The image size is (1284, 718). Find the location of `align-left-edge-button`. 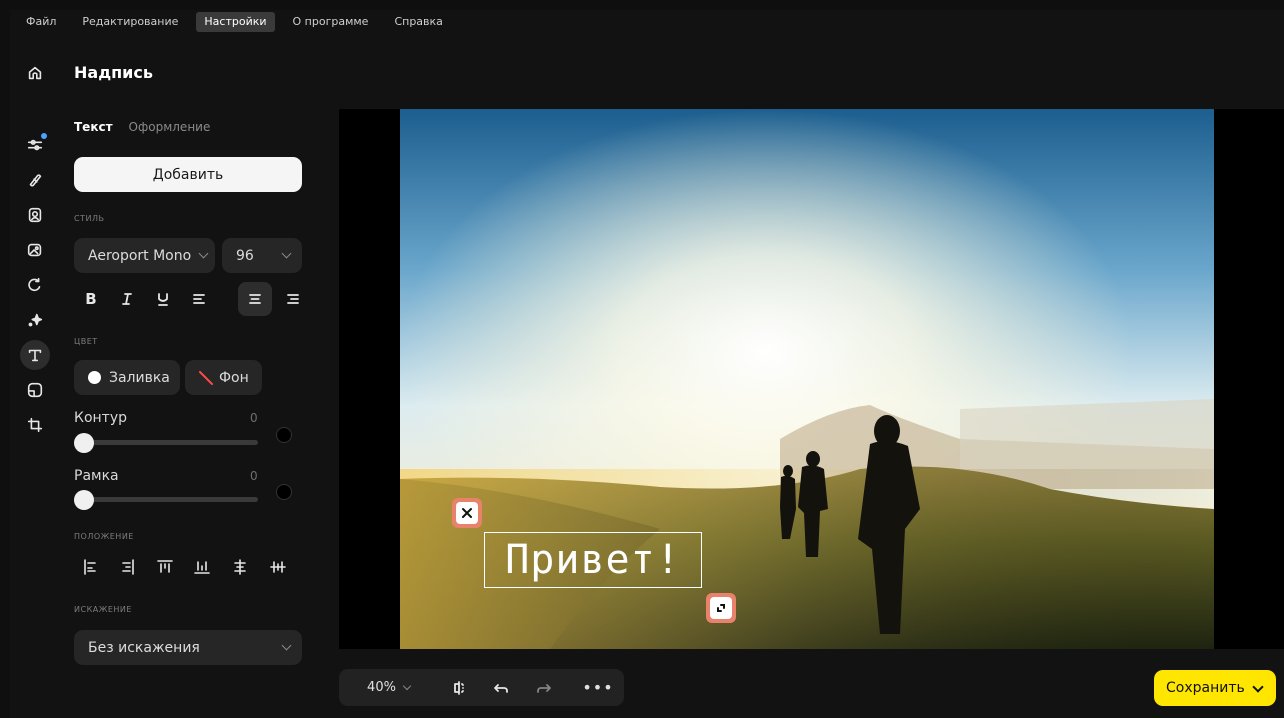

align-left-edge-button is located at coordinates (91, 567).